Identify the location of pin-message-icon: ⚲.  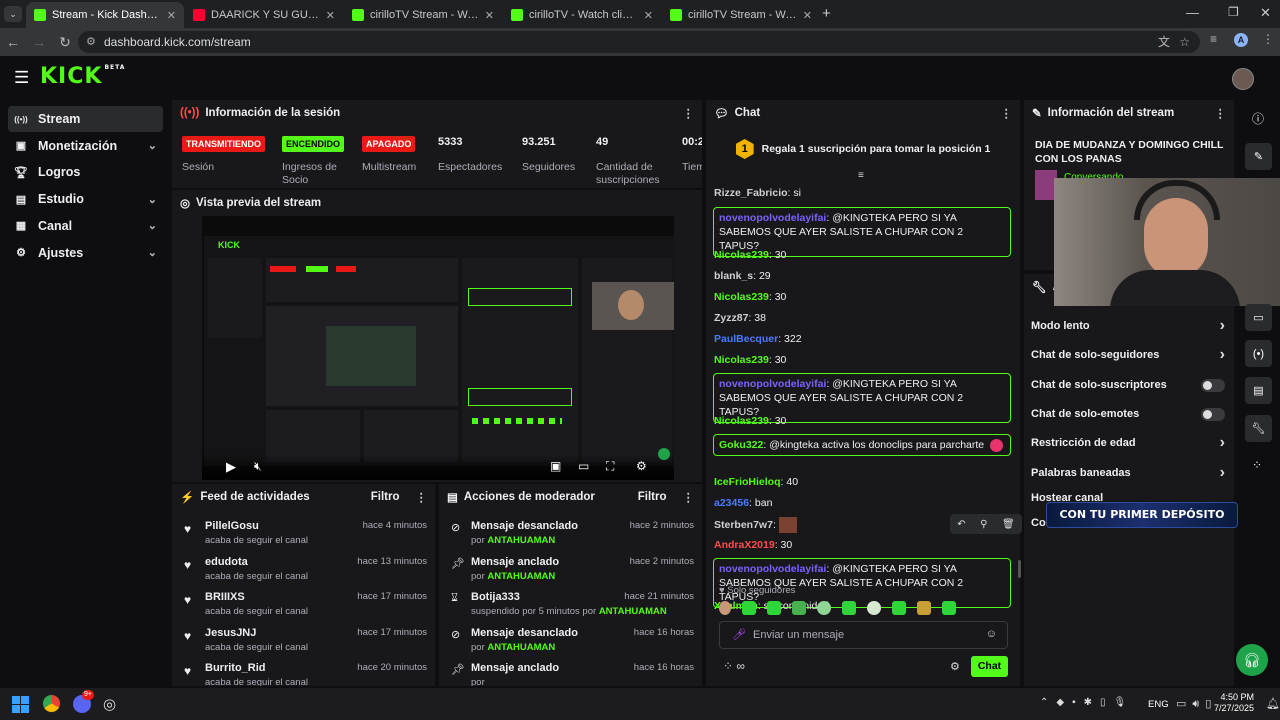
(983, 524).